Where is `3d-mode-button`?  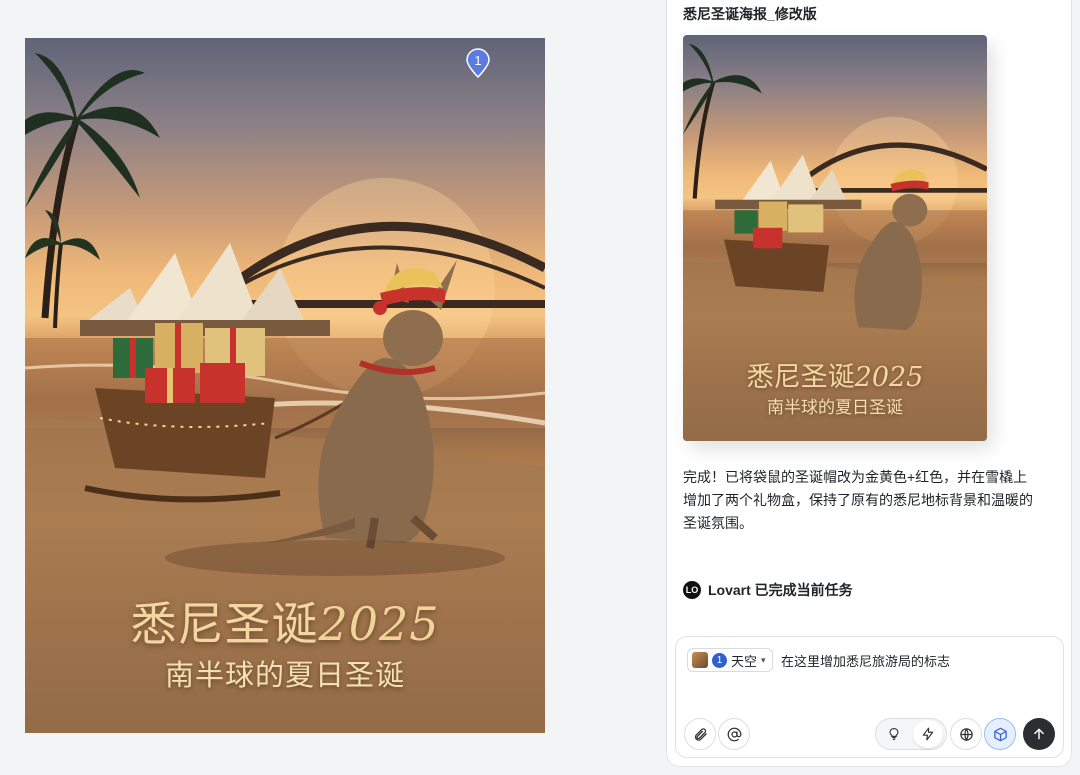
3d-mode-button is located at coordinates (1000, 734).